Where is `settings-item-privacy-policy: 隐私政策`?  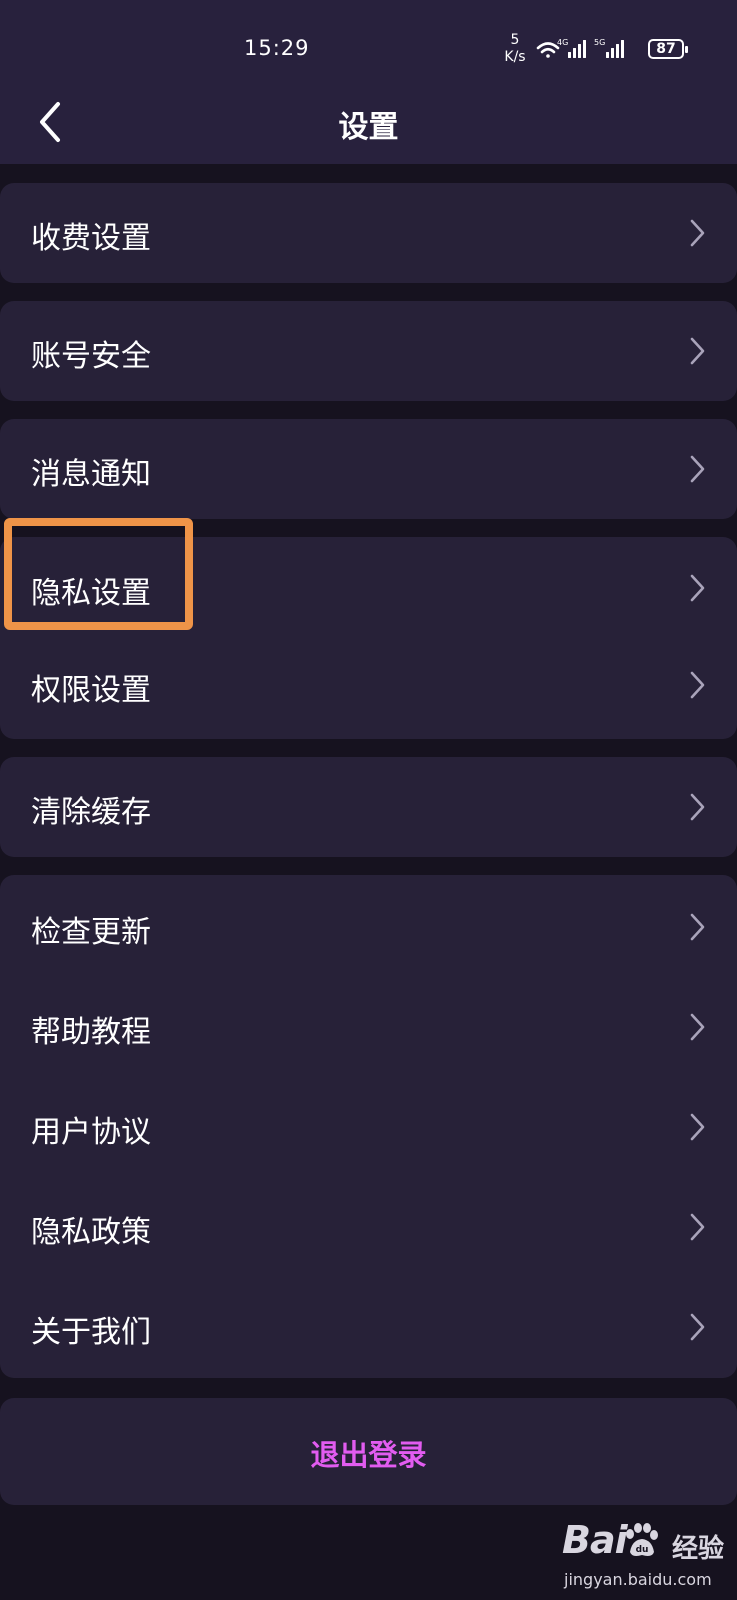
settings-item-privacy-policy: 隐私政策 is located at coordinates (368, 1225).